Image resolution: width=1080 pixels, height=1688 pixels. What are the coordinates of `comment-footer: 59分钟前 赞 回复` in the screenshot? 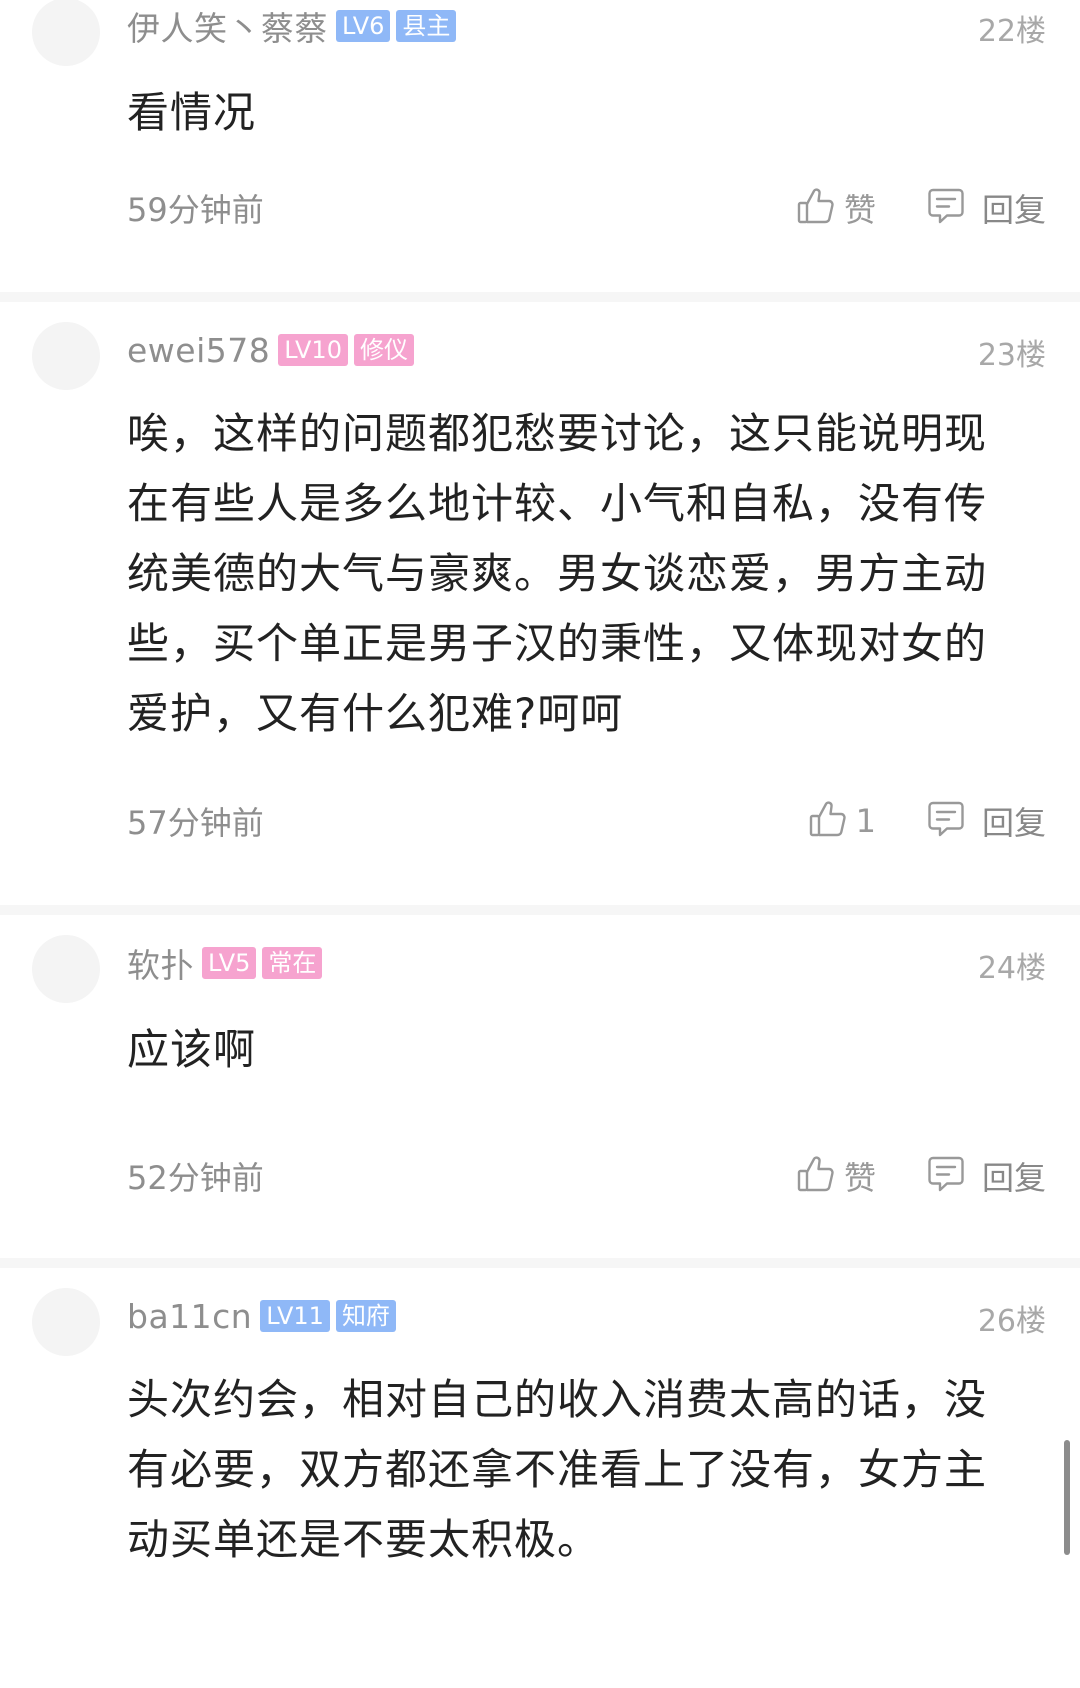 It's located at (586, 208).